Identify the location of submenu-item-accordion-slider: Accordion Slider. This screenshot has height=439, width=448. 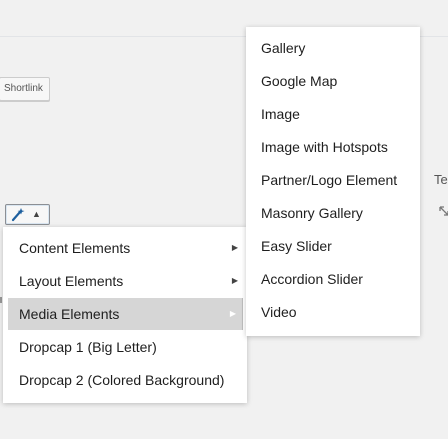
(333, 279).